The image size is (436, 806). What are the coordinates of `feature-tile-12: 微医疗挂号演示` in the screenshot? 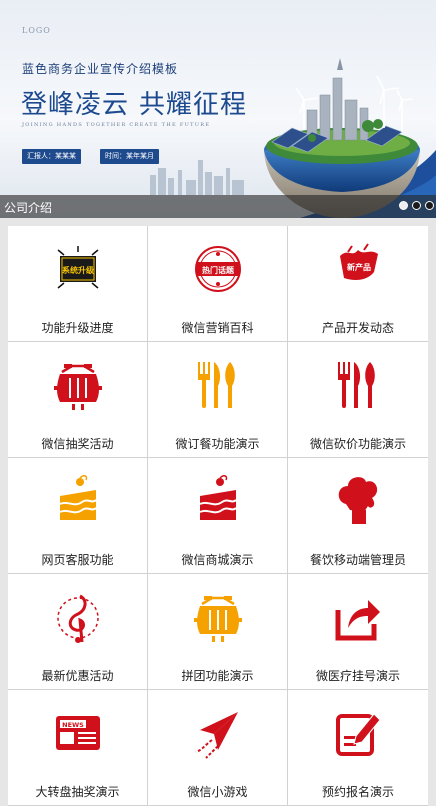 It's located at (358, 632).